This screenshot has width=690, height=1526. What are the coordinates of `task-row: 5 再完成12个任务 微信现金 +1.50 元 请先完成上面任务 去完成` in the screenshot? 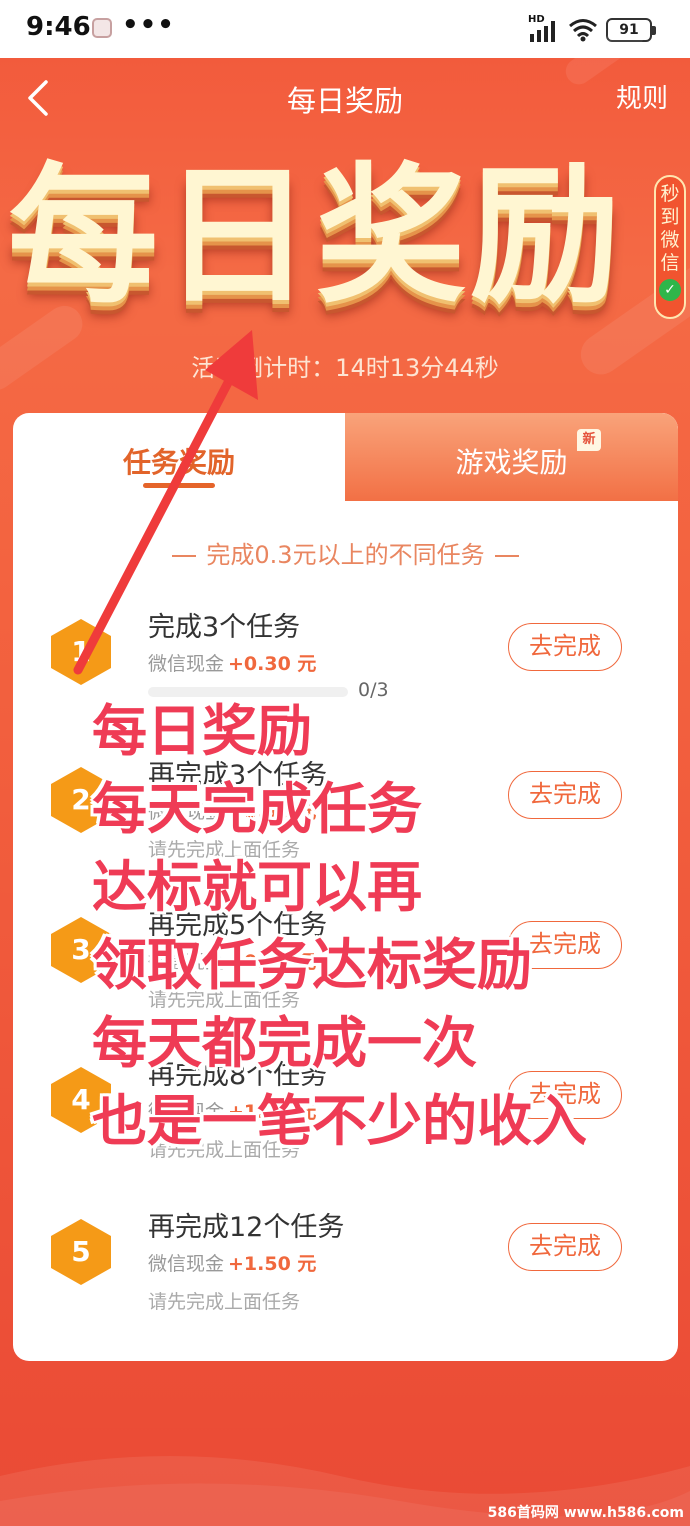 It's located at (345, 1280).